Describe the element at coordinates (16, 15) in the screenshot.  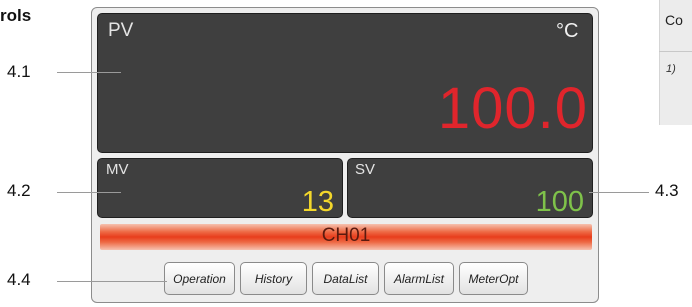
I see `section-title: rols` at that location.